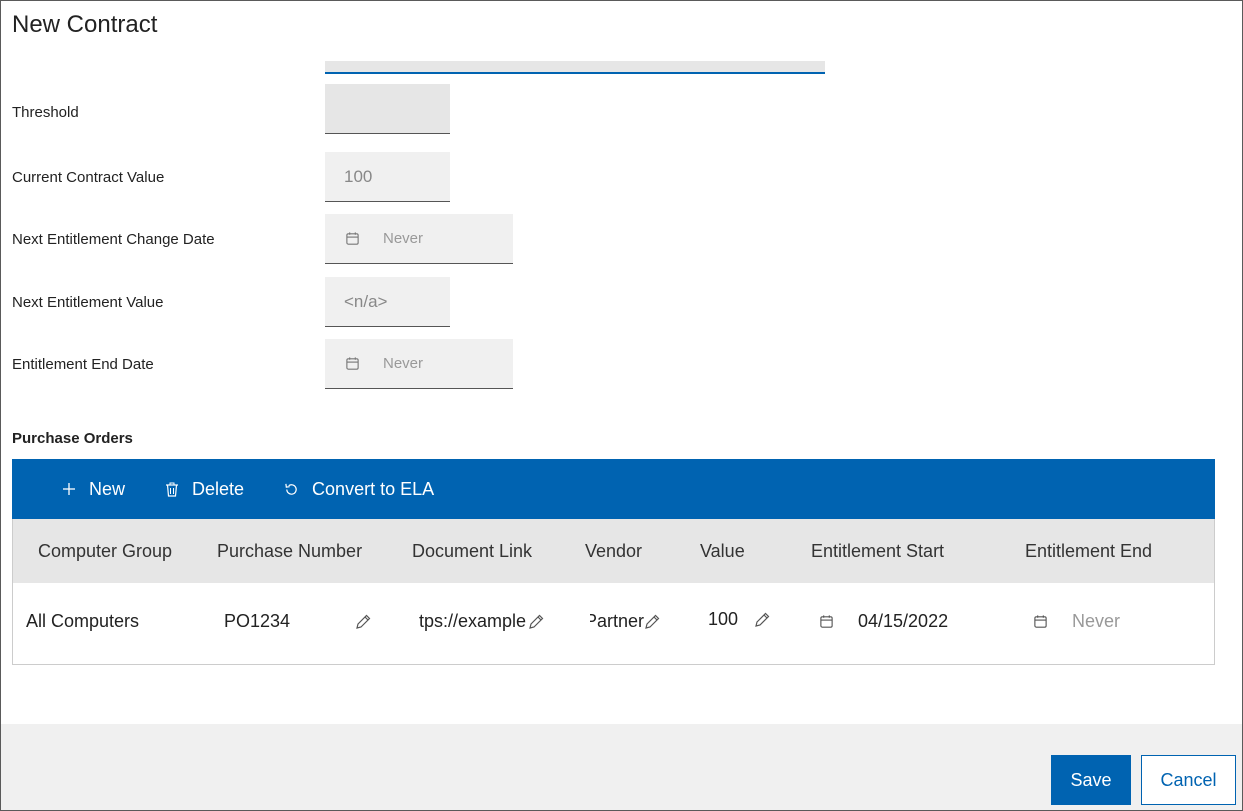 The image size is (1243, 811). Describe the element at coordinates (72, 438) in the screenshot. I see `purchase-orders-title: Purchase Orders` at that location.